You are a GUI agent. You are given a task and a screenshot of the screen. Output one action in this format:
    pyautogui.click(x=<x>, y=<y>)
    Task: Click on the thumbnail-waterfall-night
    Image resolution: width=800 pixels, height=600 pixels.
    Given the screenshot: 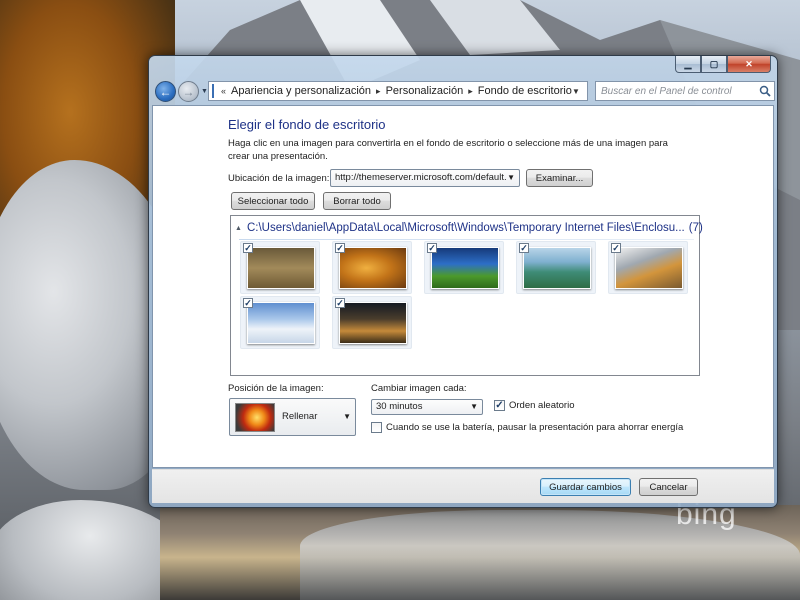 What is the action you would take?
    pyautogui.click(x=465, y=268)
    